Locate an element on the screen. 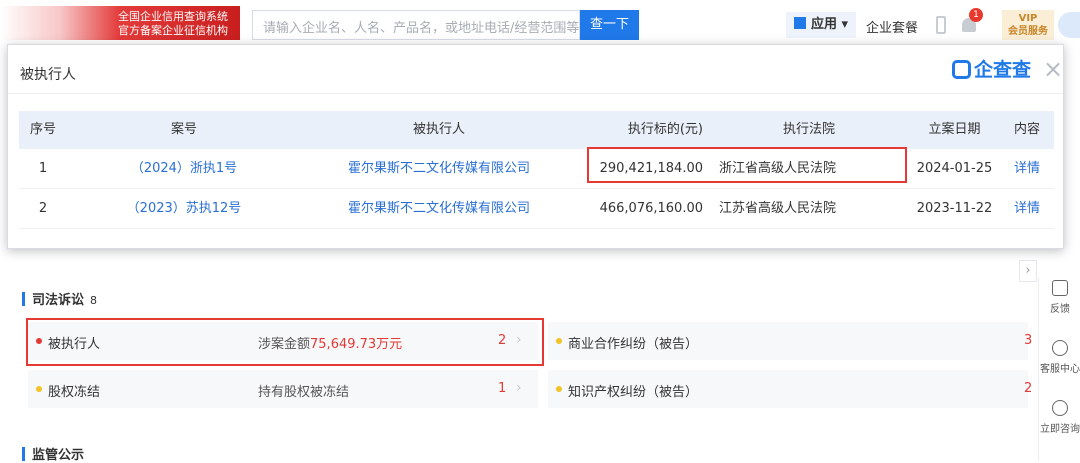 This screenshot has width=1080, height=463. apps-label: 应用 is located at coordinates (824, 24).